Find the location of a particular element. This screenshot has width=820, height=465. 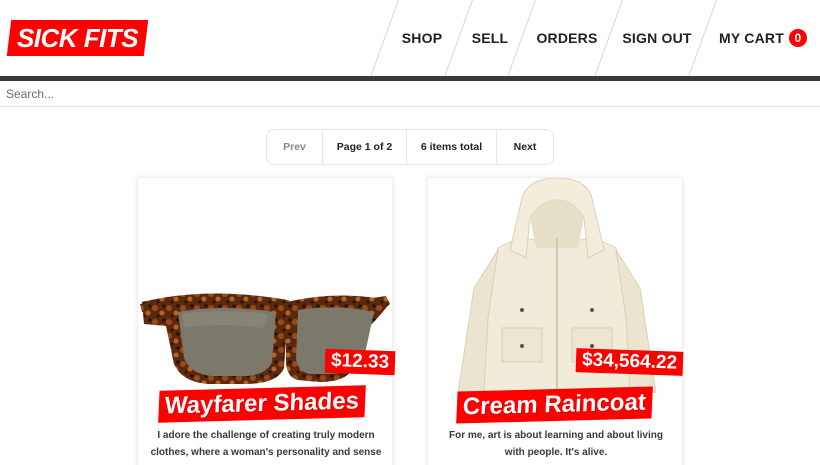

nav-orders: ORDERS is located at coordinates (567, 38).